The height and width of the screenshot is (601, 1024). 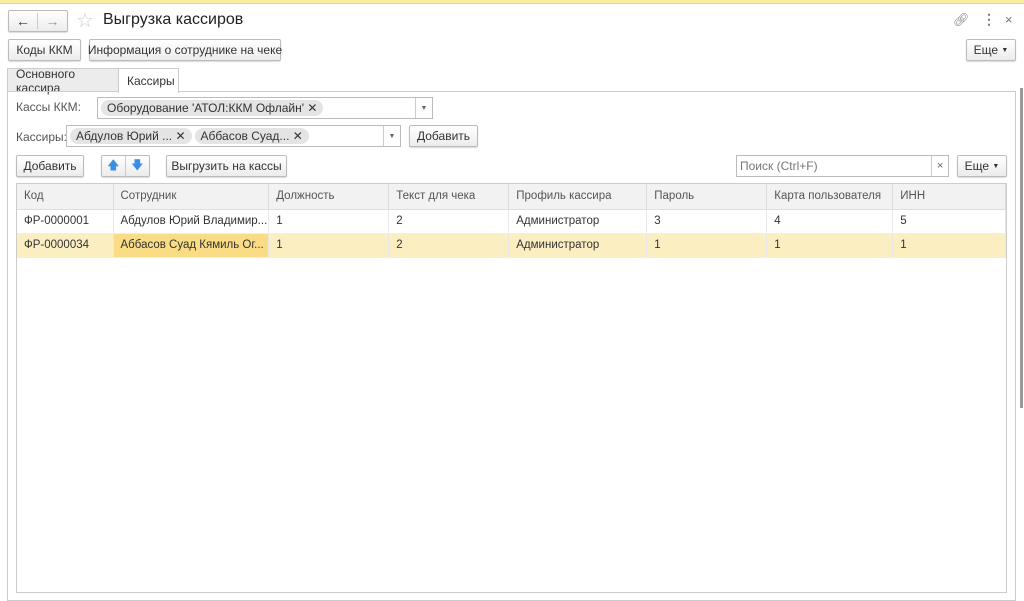 What do you see at coordinates (707, 197) in the screenshot?
I see `column-header: Пароль` at bounding box center [707, 197].